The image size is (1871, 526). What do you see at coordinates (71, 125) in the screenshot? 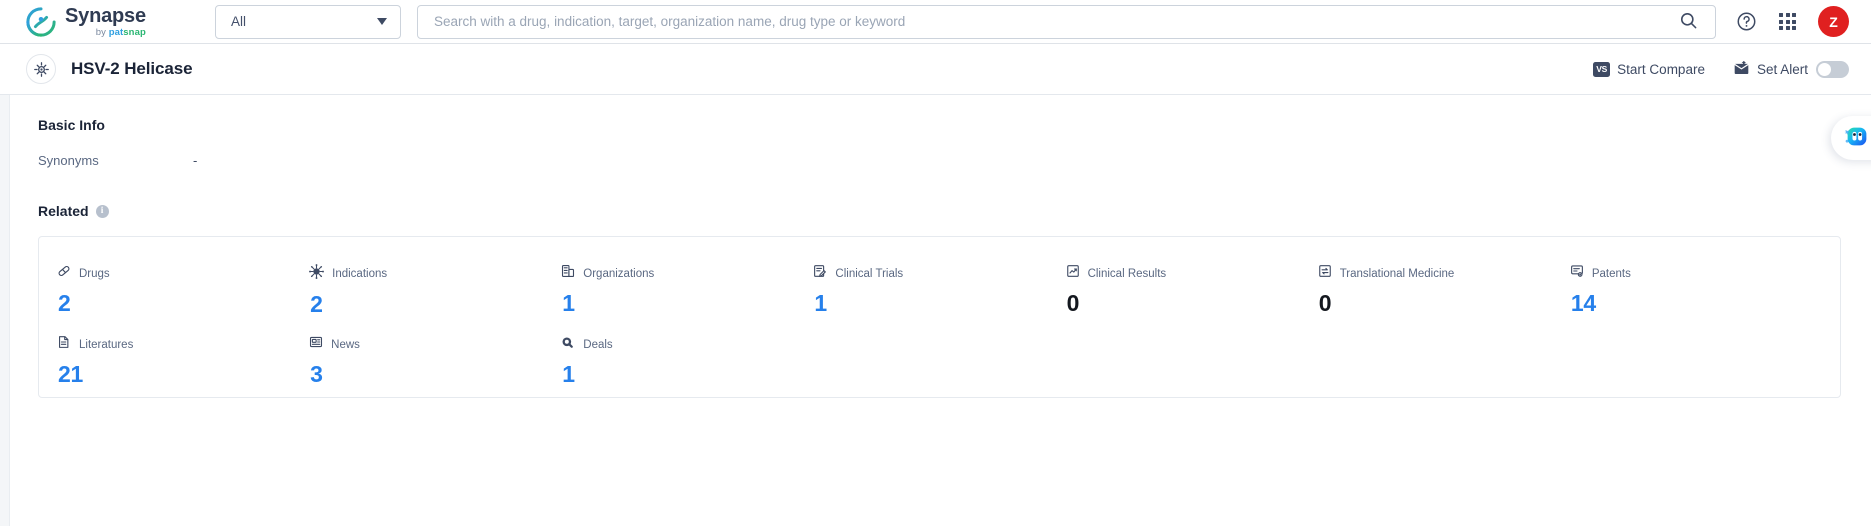
I see `basic-info-heading-label: Basic Info` at bounding box center [71, 125].